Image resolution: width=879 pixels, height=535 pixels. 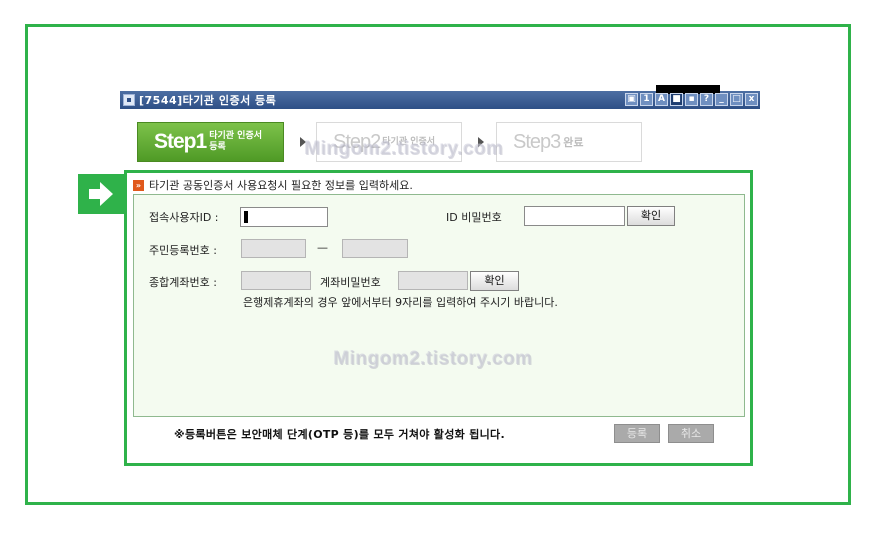 I want to click on account-password-input, so click(x=433, y=280).